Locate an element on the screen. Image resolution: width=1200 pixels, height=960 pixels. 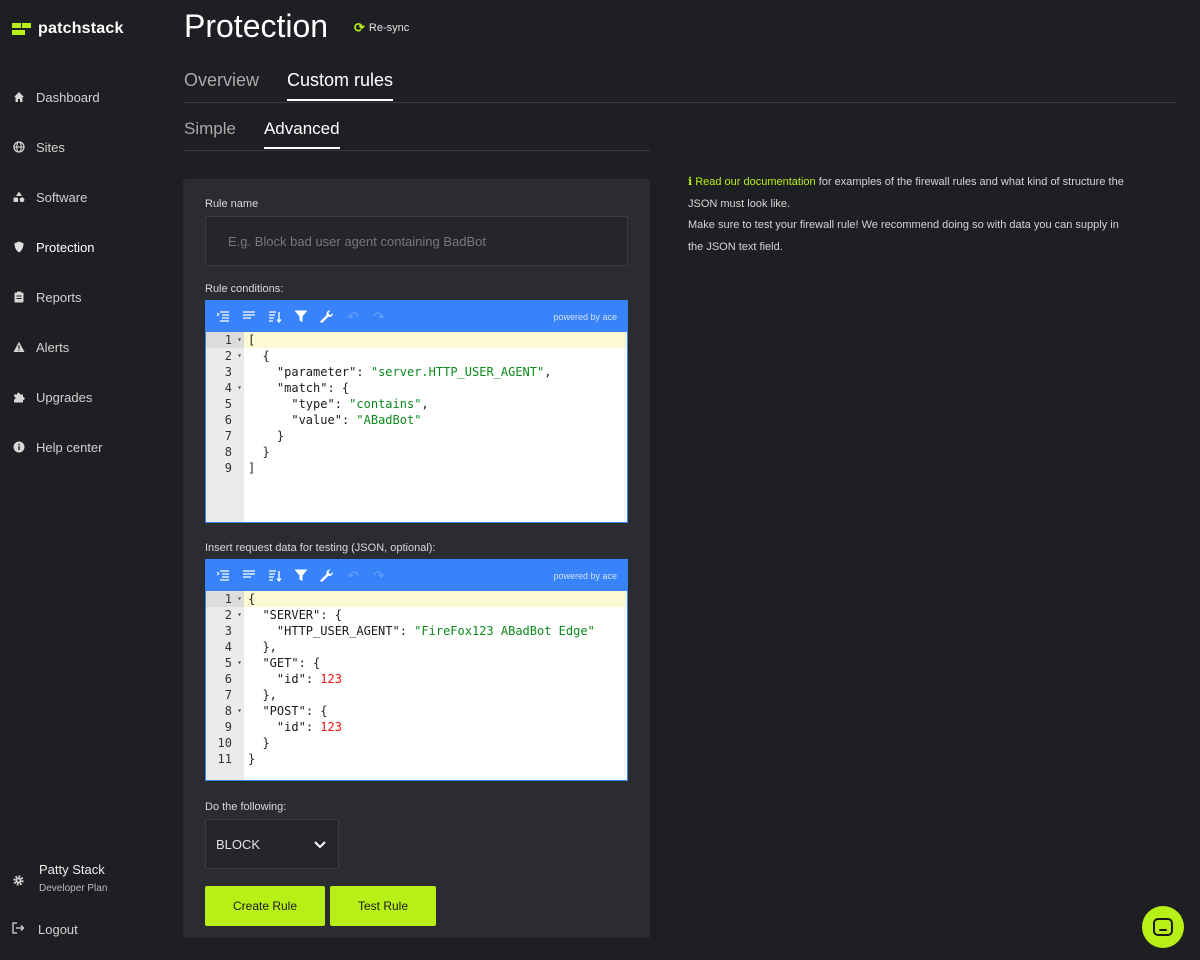
line-number: 11 is located at coordinates (224, 759).